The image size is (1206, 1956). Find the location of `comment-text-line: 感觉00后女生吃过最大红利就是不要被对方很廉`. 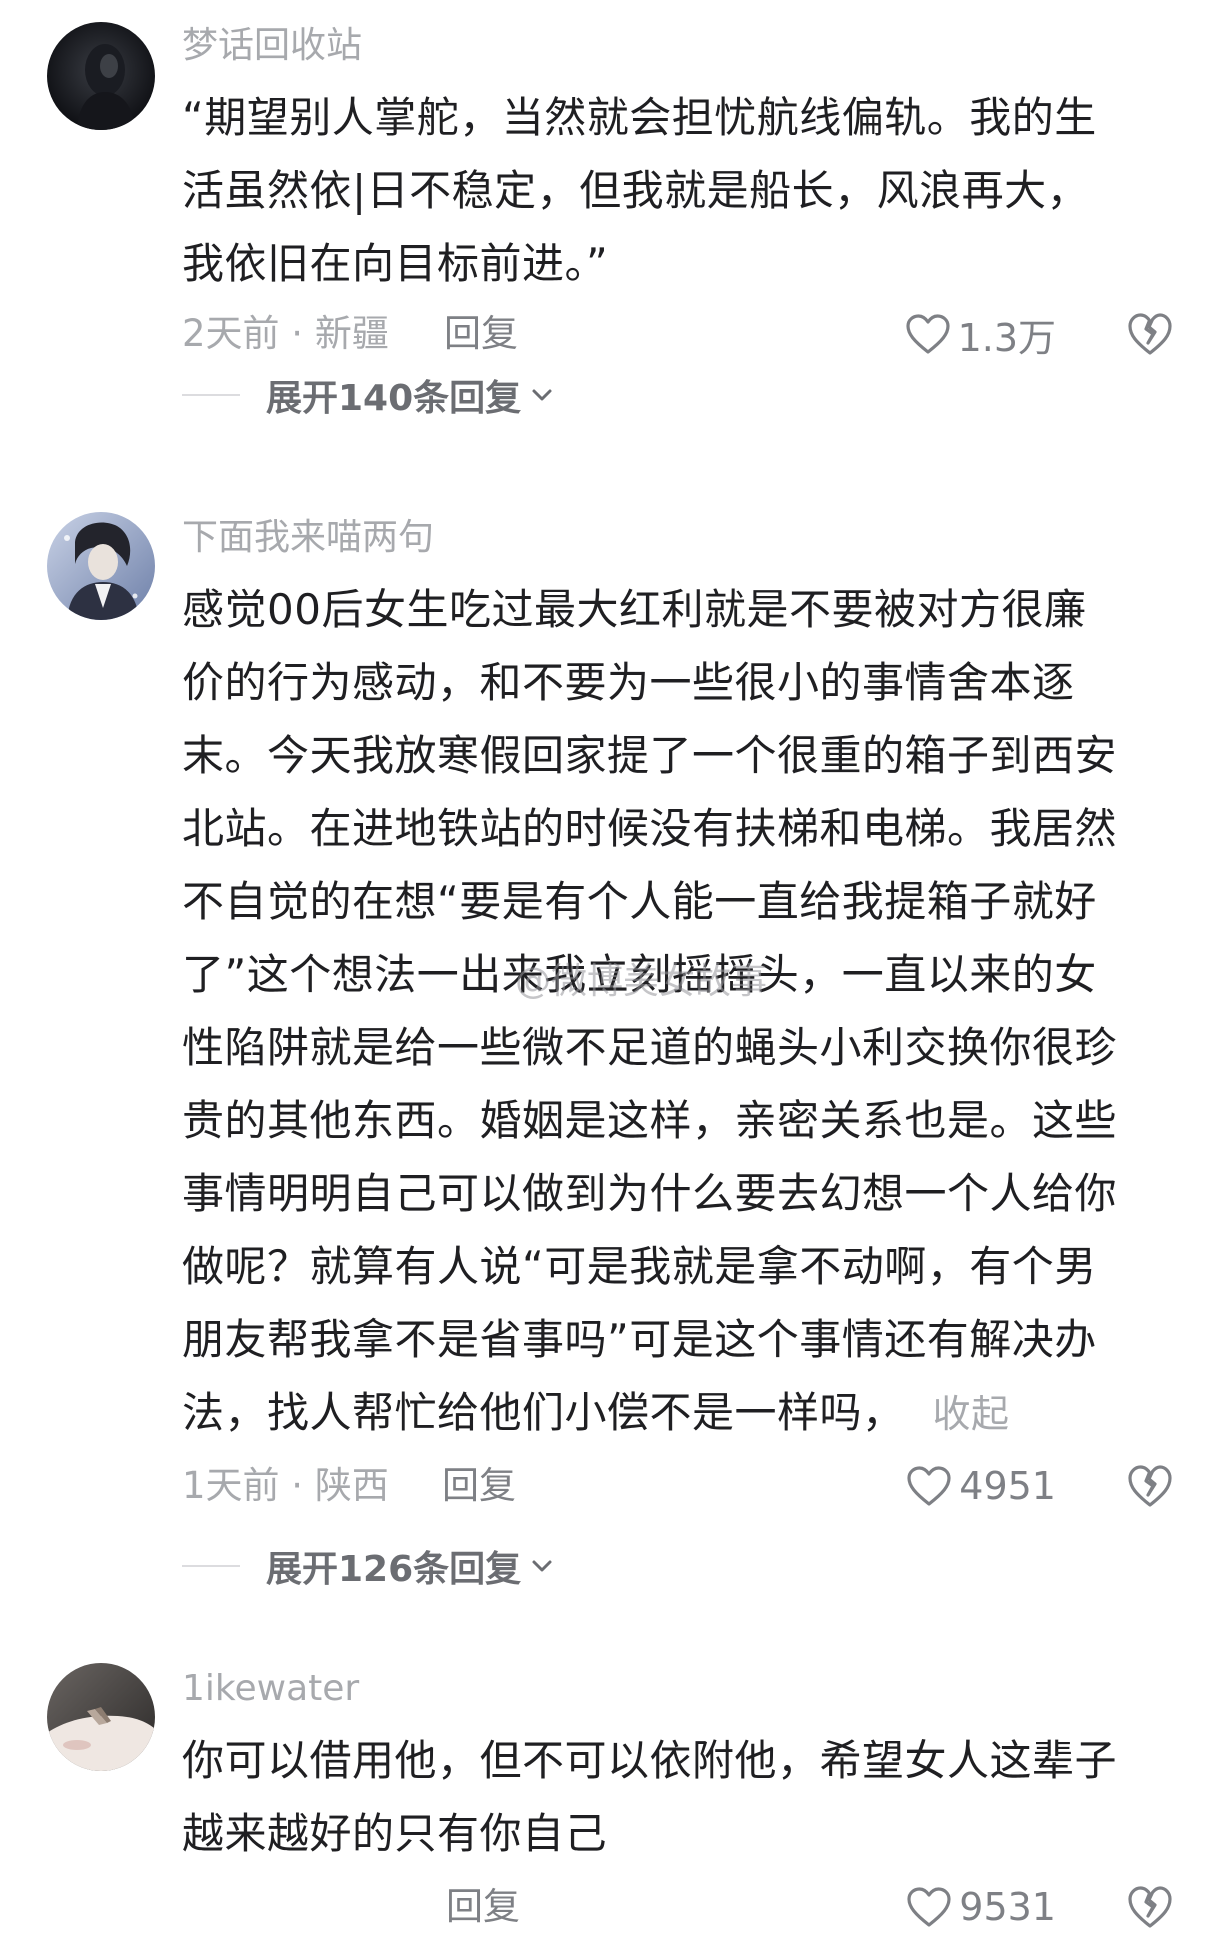

comment-text-line: 感觉00后女生吃过最大红利就是不要被对方很廉 is located at coordinates (634, 609).